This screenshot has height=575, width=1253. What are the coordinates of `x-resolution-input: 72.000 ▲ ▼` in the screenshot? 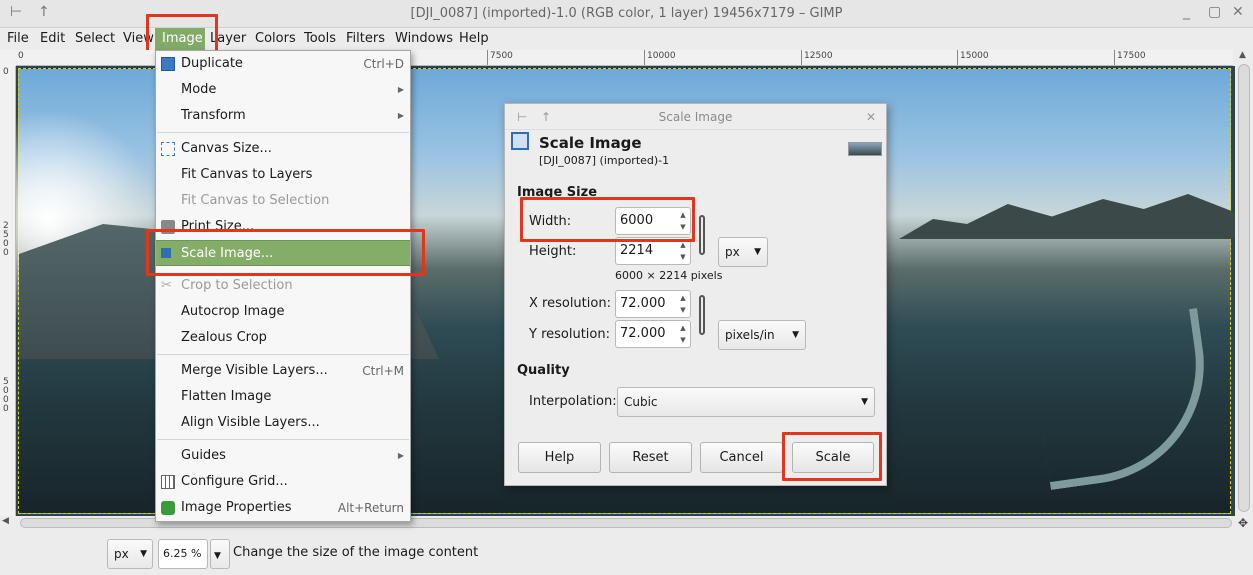 It's located at (653, 304).